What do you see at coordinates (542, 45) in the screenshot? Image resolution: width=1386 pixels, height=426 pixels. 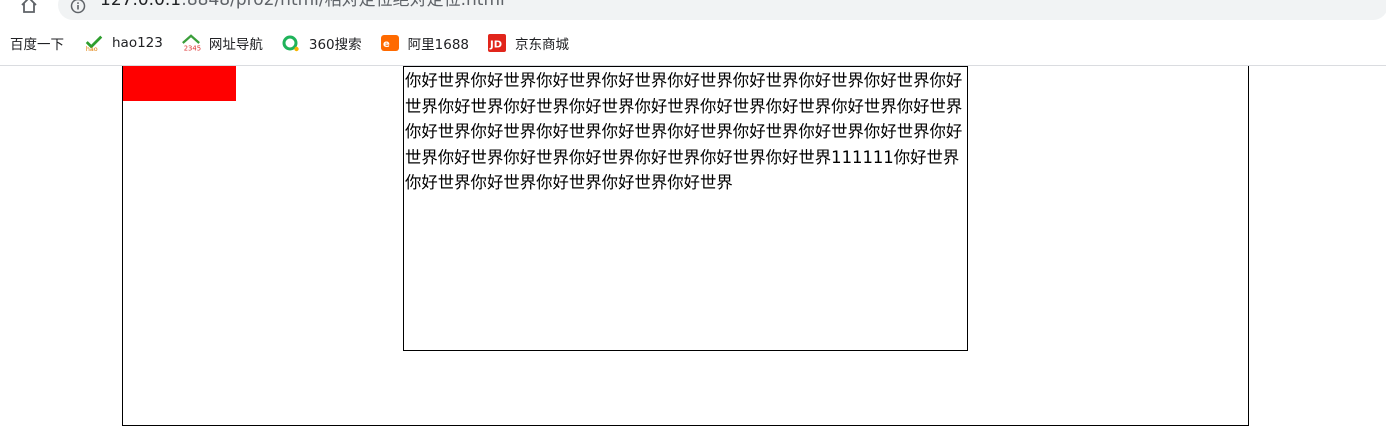 I see `bookmark-label: 京东商城` at bounding box center [542, 45].